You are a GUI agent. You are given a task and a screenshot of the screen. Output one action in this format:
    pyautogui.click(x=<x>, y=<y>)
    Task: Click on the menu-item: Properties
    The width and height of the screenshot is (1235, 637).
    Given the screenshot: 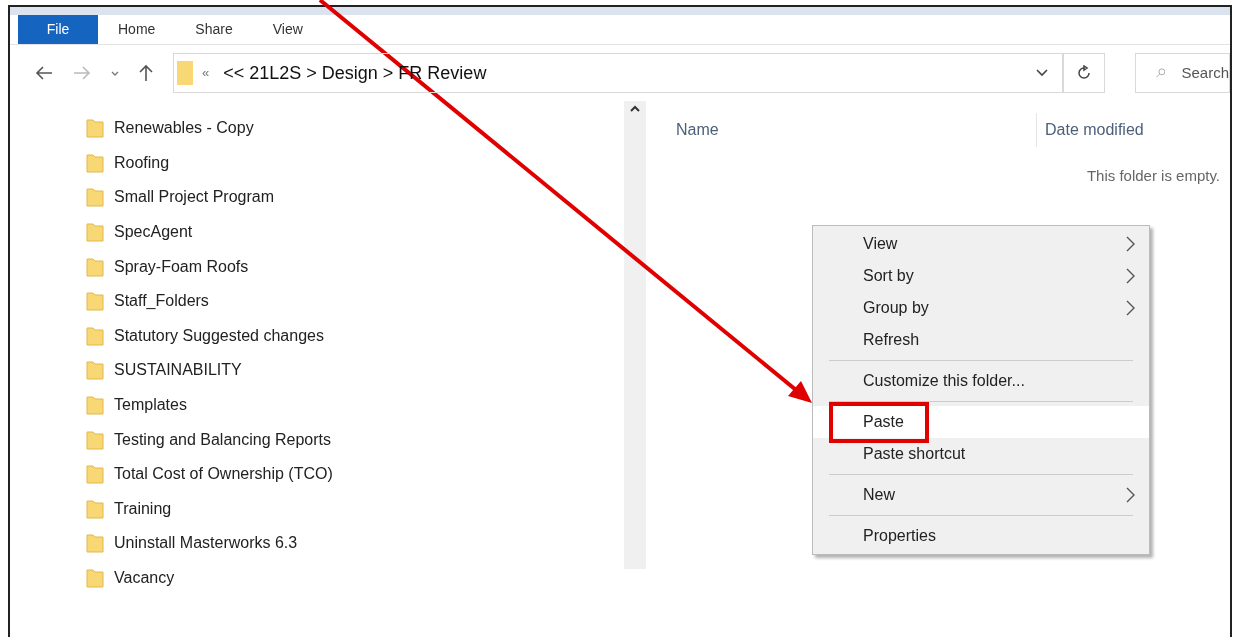 What is the action you would take?
    pyautogui.click(x=981, y=536)
    